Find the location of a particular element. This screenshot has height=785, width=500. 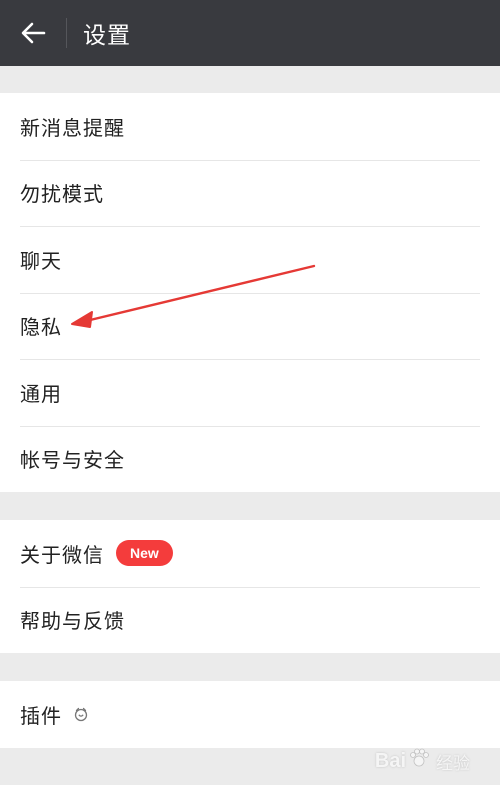

paw-icon is located at coordinates (419, 761).